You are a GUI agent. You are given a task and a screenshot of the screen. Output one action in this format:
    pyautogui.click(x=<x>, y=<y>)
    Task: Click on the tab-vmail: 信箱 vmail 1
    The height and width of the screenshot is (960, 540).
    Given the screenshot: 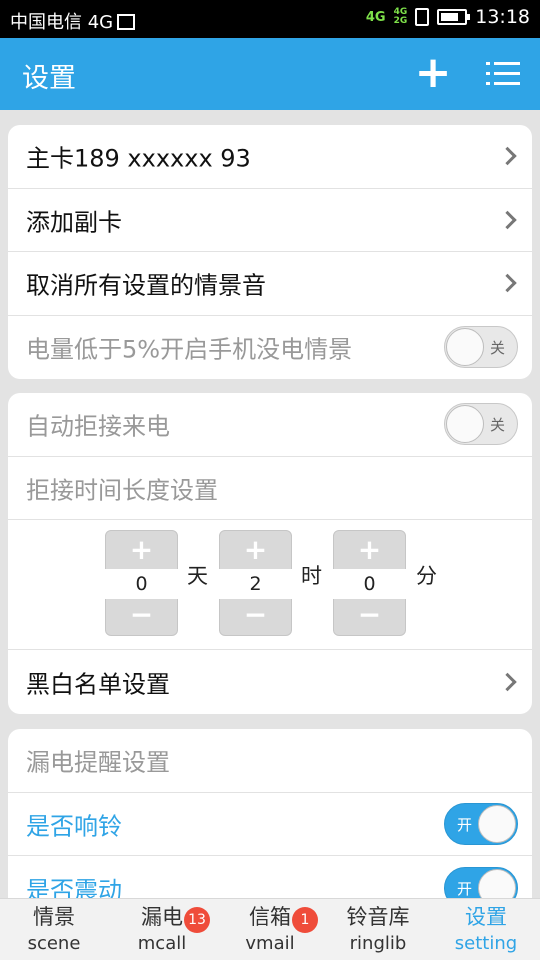 What is the action you would take?
    pyautogui.click(x=270, y=930)
    